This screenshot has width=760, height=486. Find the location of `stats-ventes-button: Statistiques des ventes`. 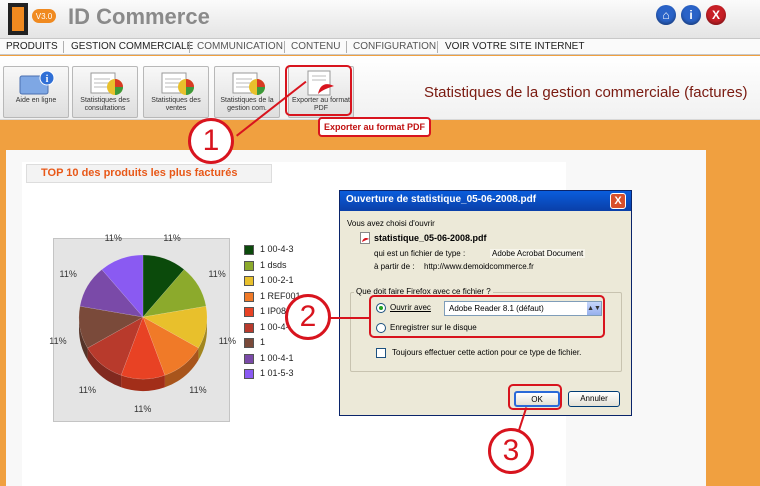

stats-ventes-button: Statistiques des ventes is located at coordinates (176, 92).